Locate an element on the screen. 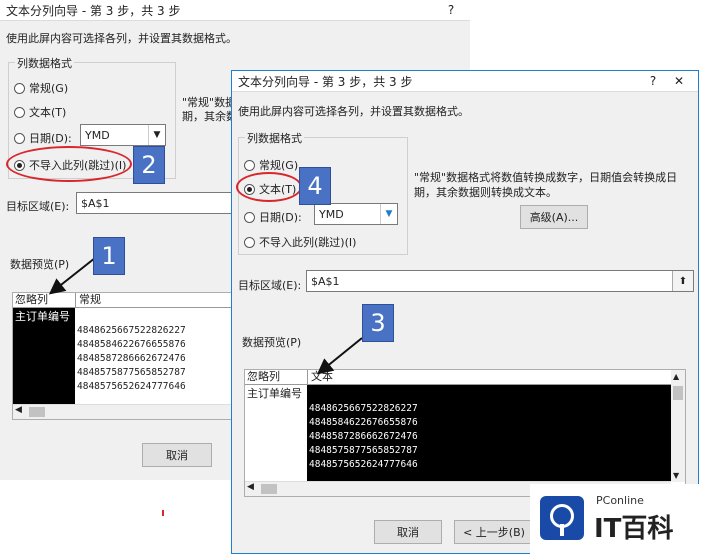 Image resolution: width=702 pixels, height=558 pixels. step-badge-4: 4 is located at coordinates (315, 186).